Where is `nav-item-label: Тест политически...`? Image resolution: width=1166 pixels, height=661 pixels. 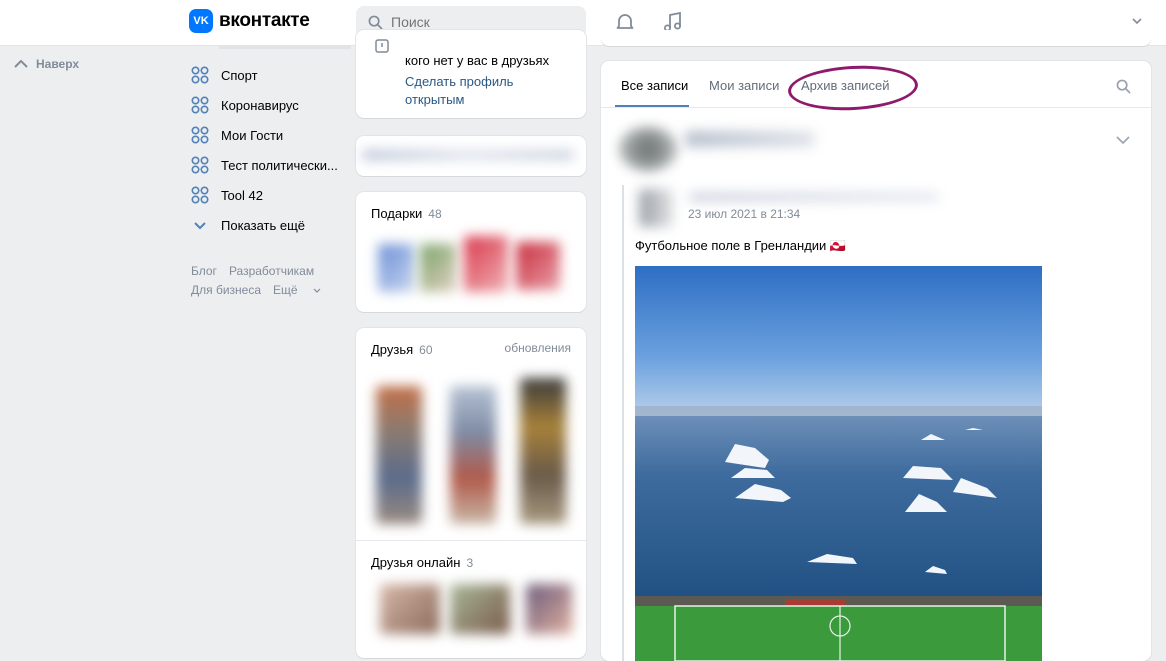 nav-item-label: Тест политически... is located at coordinates (279, 165).